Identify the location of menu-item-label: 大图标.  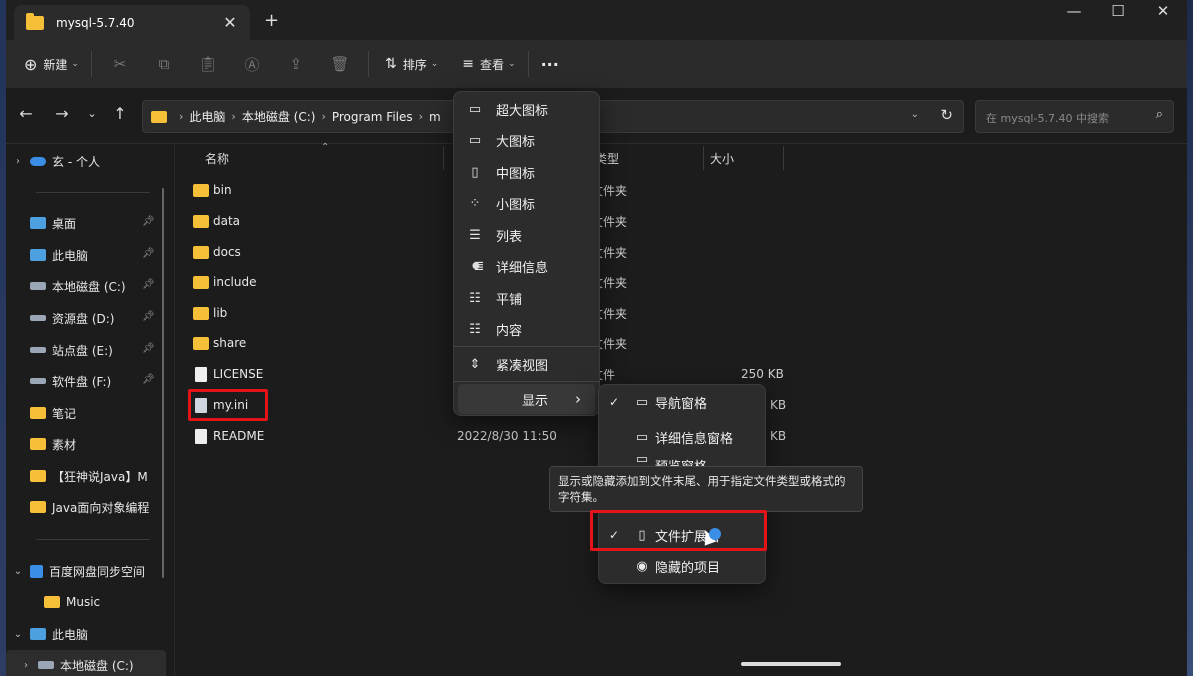
(516, 142).